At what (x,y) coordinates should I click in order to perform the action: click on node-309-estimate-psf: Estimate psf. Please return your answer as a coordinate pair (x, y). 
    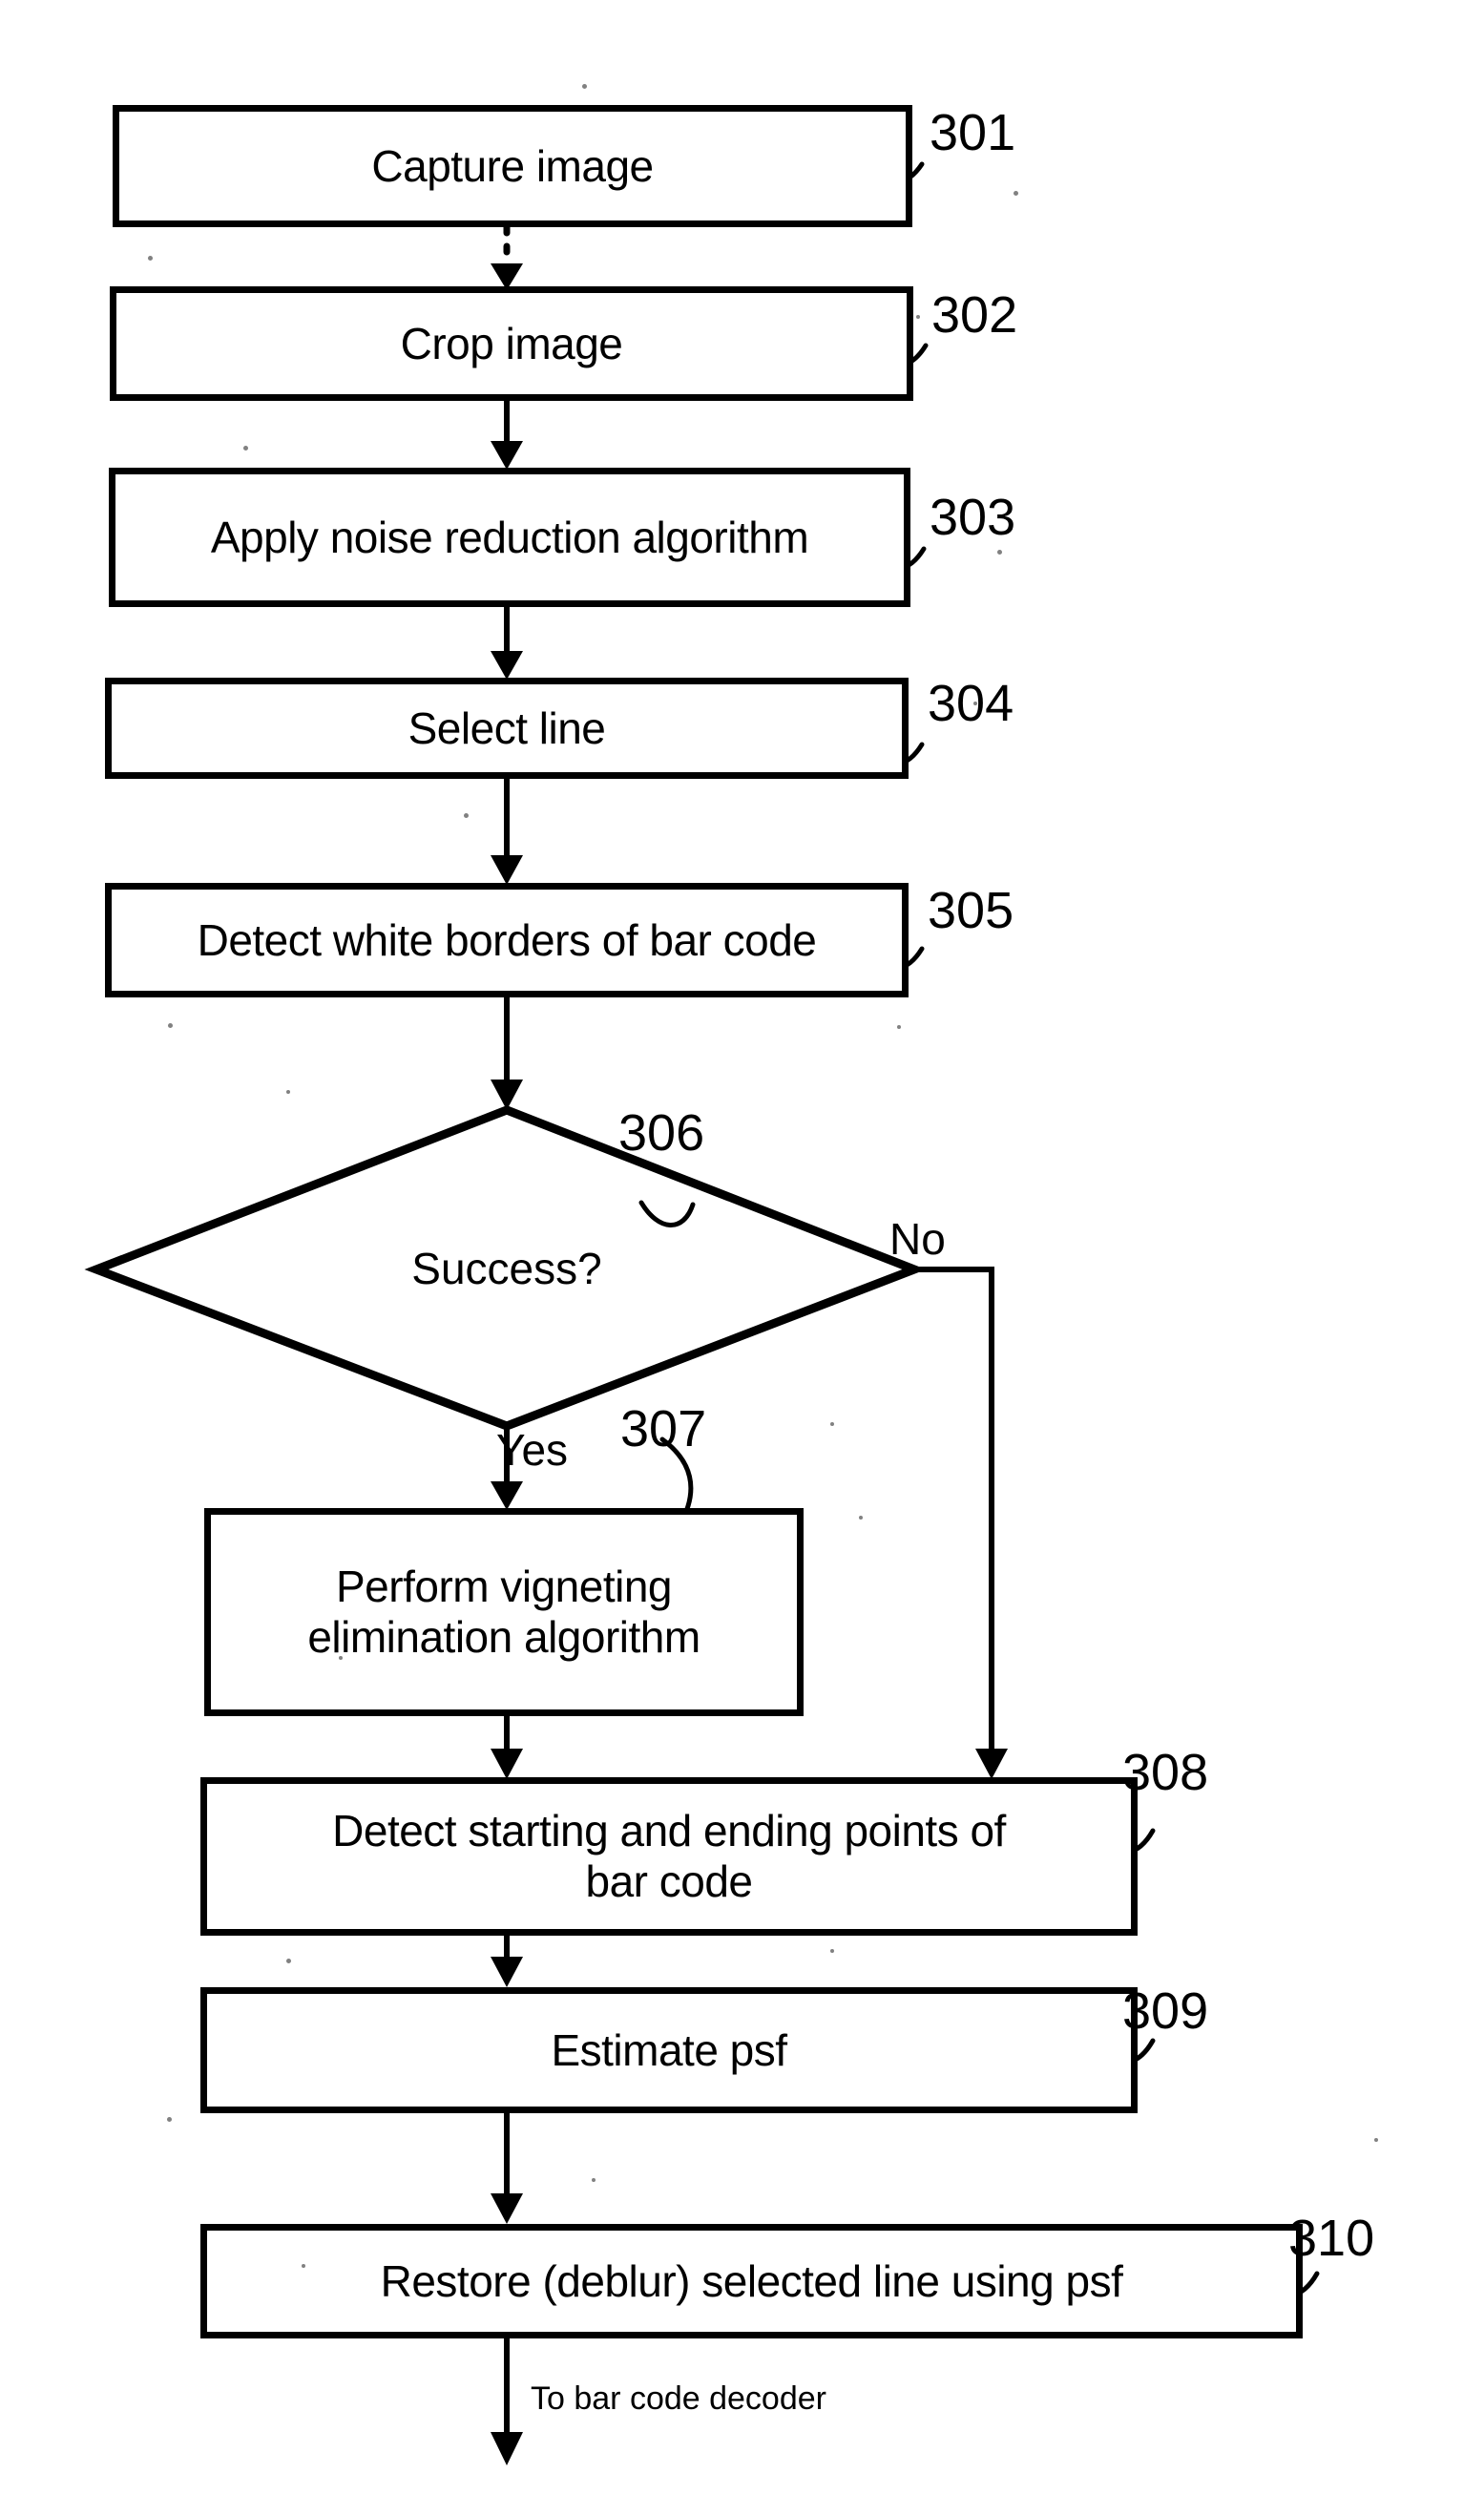
    Looking at the image, I should click on (669, 2050).